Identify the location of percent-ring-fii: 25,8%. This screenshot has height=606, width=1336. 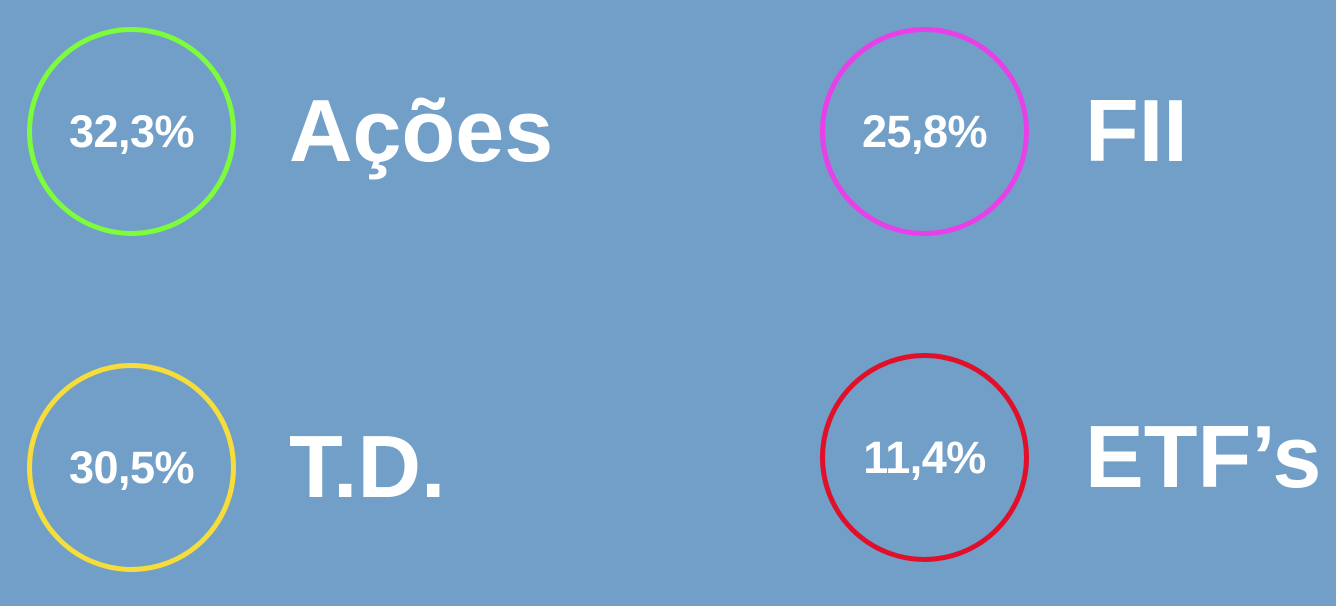
(924, 131).